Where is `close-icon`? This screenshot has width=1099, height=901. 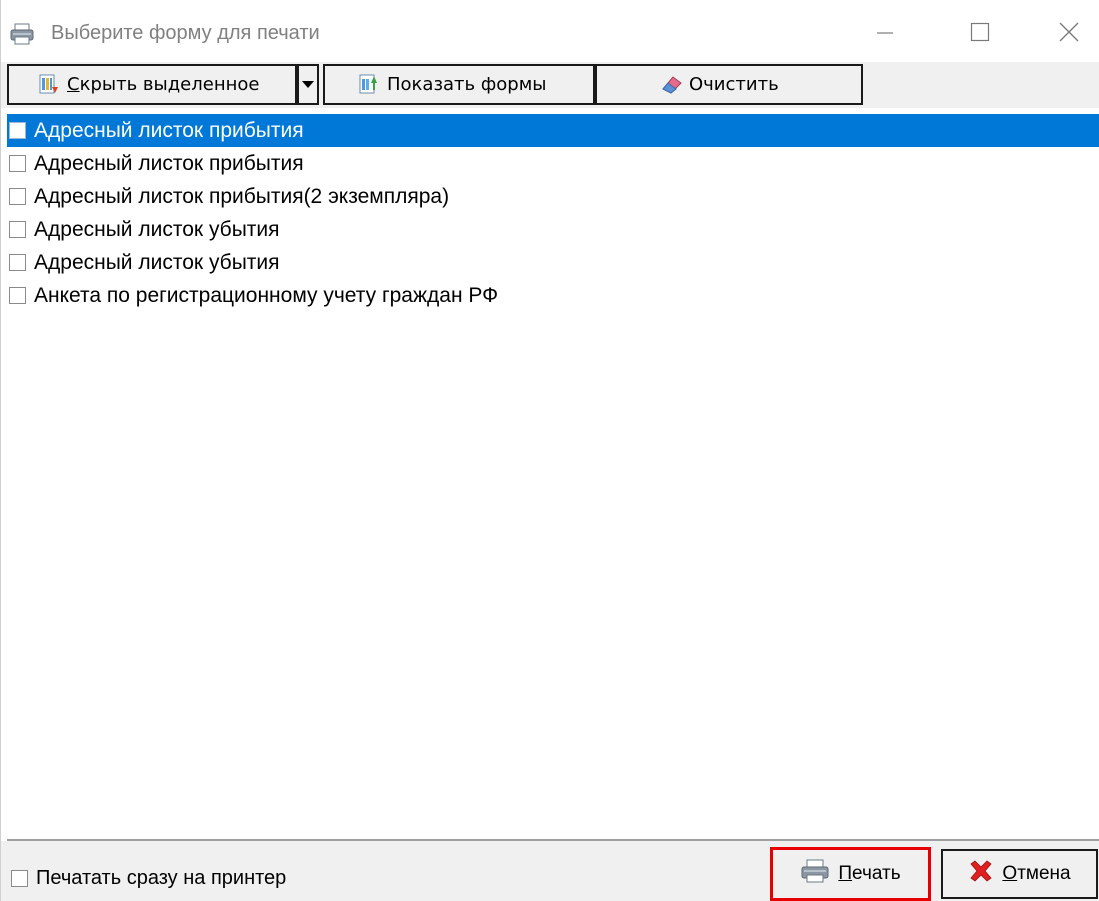 close-icon is located at coordinates (1069, 32).